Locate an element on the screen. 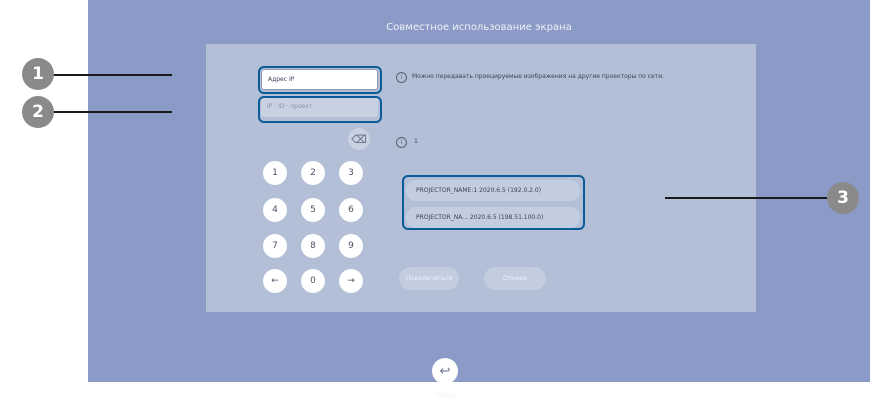  screen-title: Совместное использование экрана is located at coordinates (479, 27).